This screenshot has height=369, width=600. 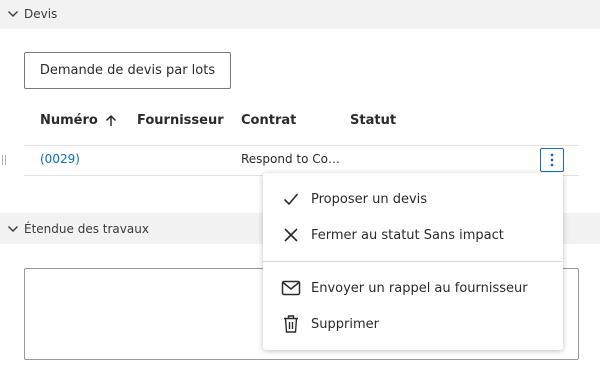 I want to click on trash-icon, so click(x=291, y=324).